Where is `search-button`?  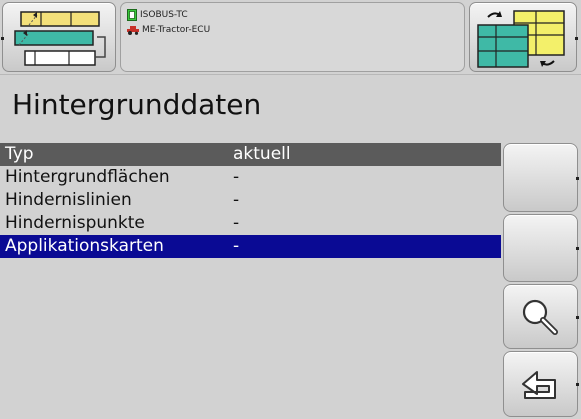 search-button is located at coordinates (541, 316).